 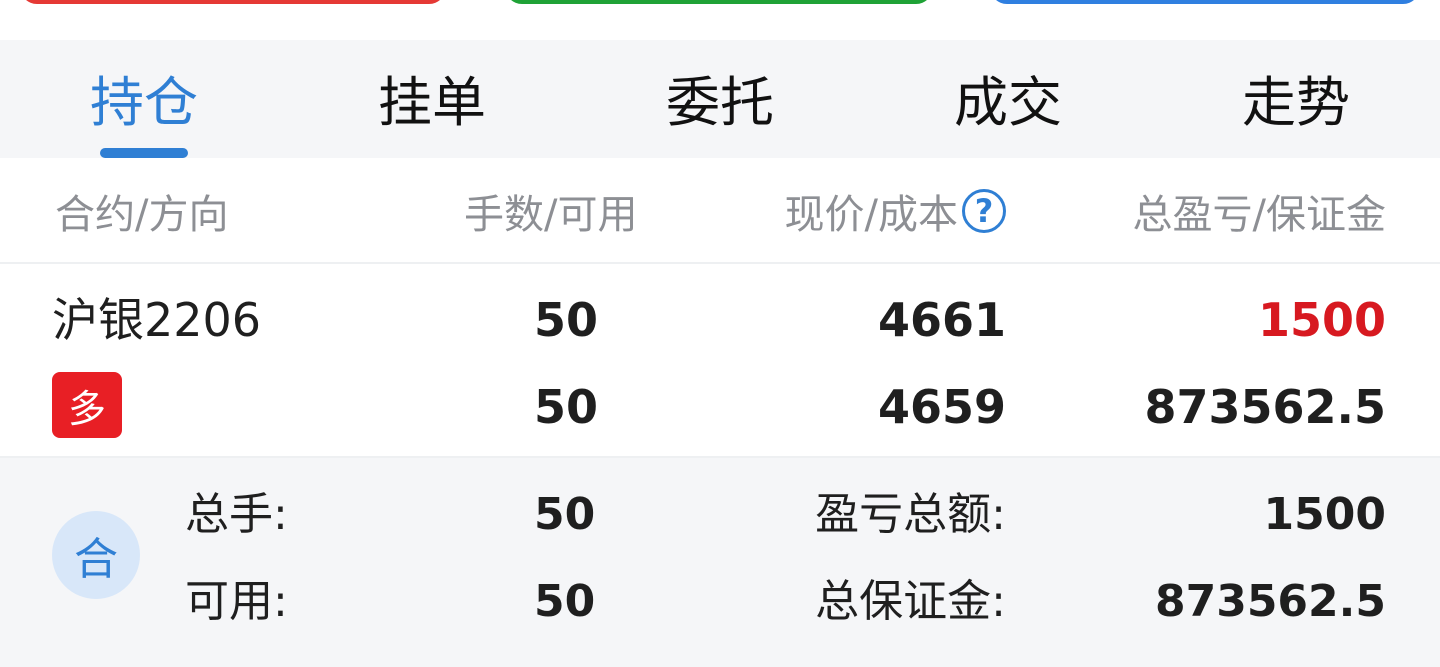 What do you see at coordinates (1265, 407) in the screenshot?
I see `position-margin: 873562.5` at bounding box center [1265, 407].